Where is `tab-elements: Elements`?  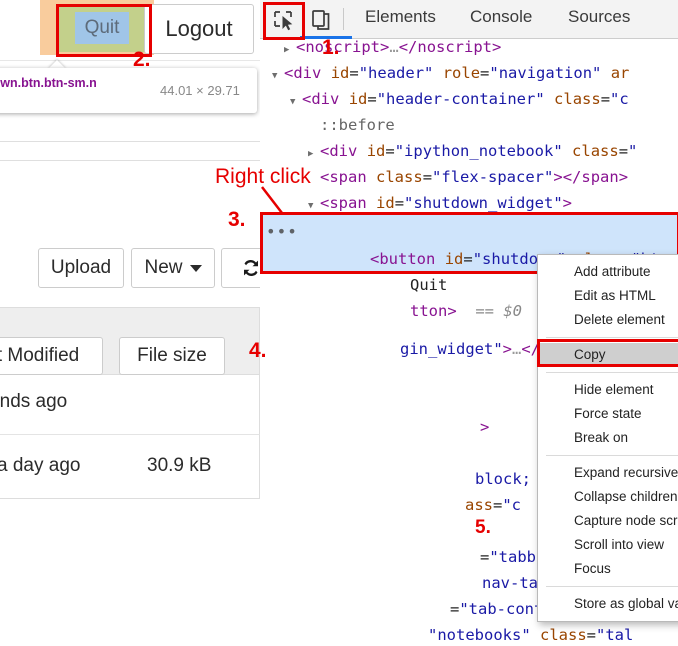
tab-elements: Elements is located at coordinates (400, 17).